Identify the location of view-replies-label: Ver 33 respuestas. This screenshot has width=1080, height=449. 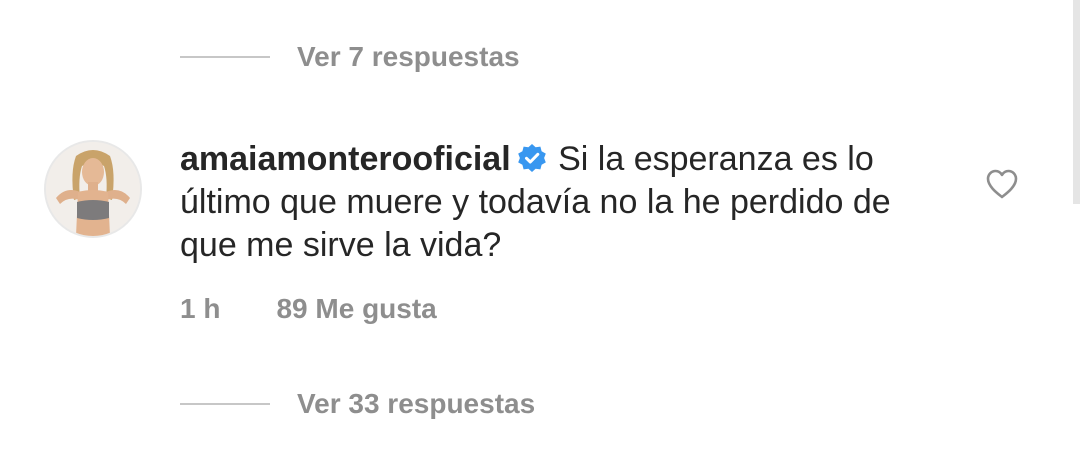
(416, 403).